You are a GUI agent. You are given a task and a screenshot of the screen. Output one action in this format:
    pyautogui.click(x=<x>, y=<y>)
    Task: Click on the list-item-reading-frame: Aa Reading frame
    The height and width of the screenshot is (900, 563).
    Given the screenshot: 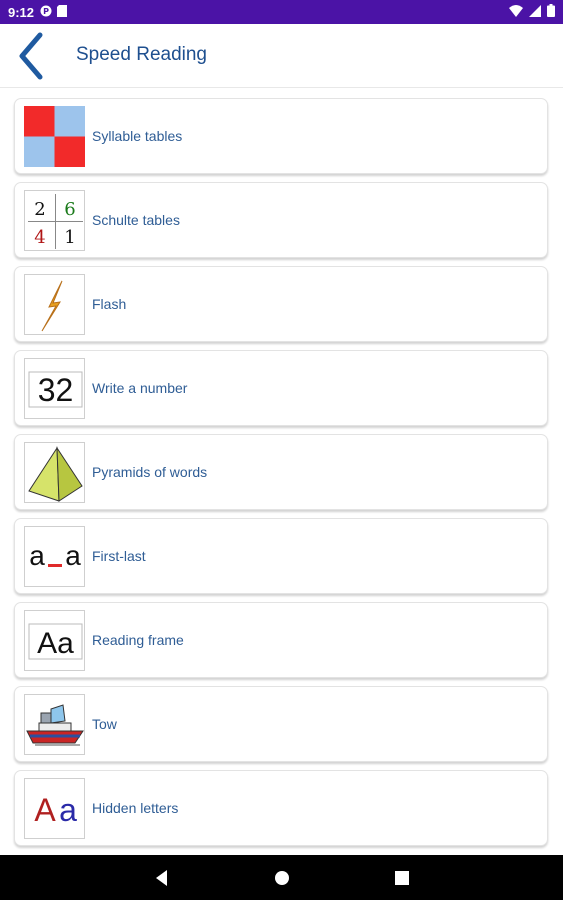 What is the action you would take?
    pyautogui.click(x=281, y=640)
    